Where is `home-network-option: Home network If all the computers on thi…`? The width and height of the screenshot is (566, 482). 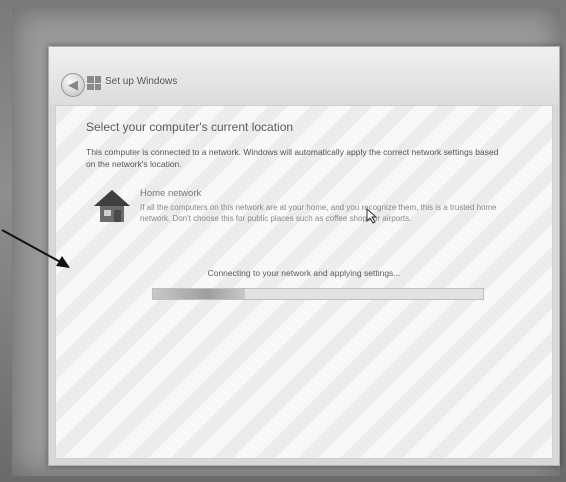
home-network-option: Home network If all the computers on thi… is located at coordinates (306, 216).